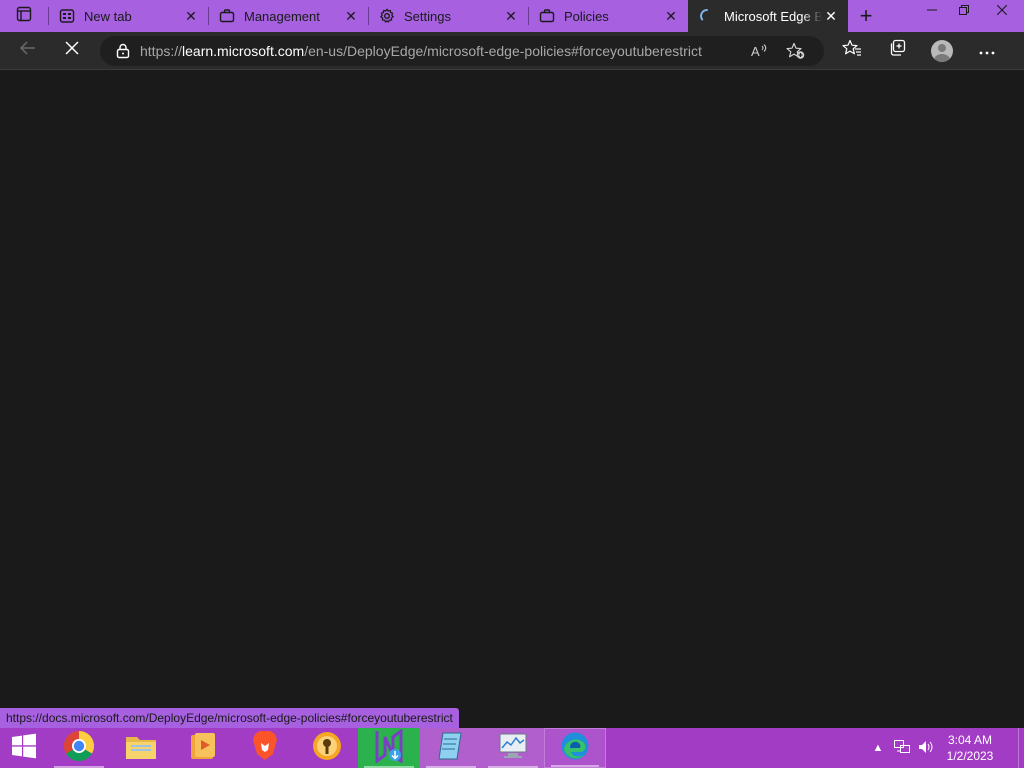 This screenshot has width=1024, height=768. I want to click on restore-icon, so click(964, 11).